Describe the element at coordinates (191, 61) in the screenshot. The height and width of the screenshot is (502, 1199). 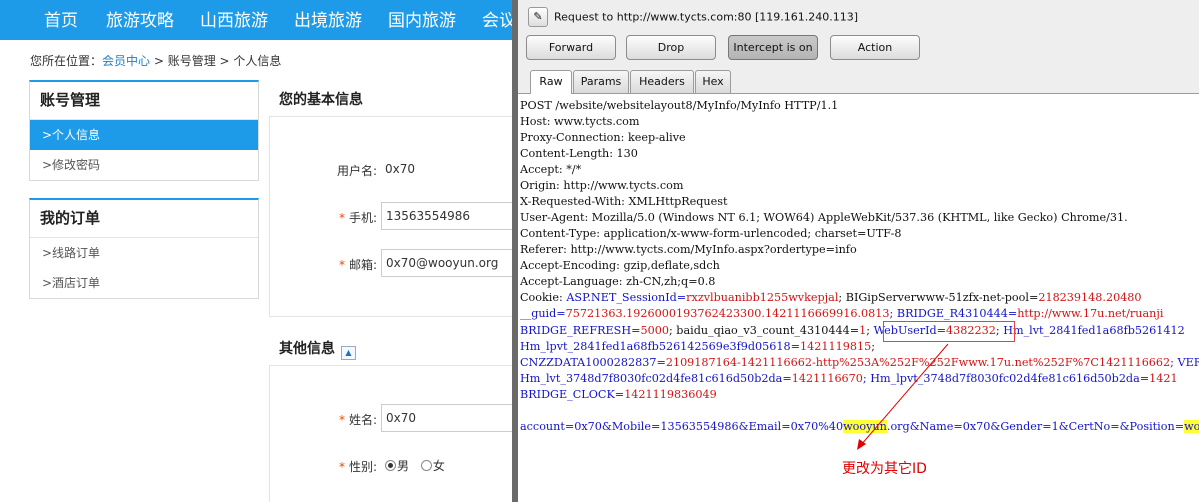
I see `breadcrumb-account: 账号管理` at that location.